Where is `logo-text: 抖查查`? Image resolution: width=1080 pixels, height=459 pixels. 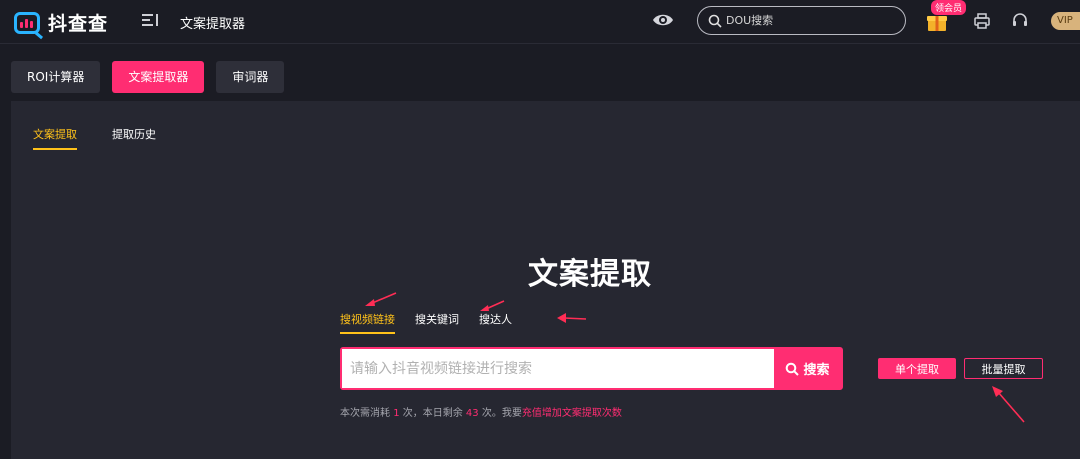
logo-text: 抖查查 is located at coordinates (78, 24).